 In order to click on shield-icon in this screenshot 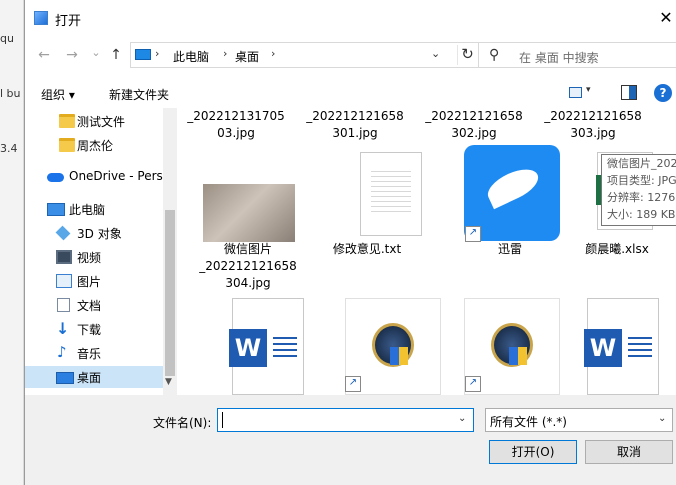, I will do `click(518, 356)`.